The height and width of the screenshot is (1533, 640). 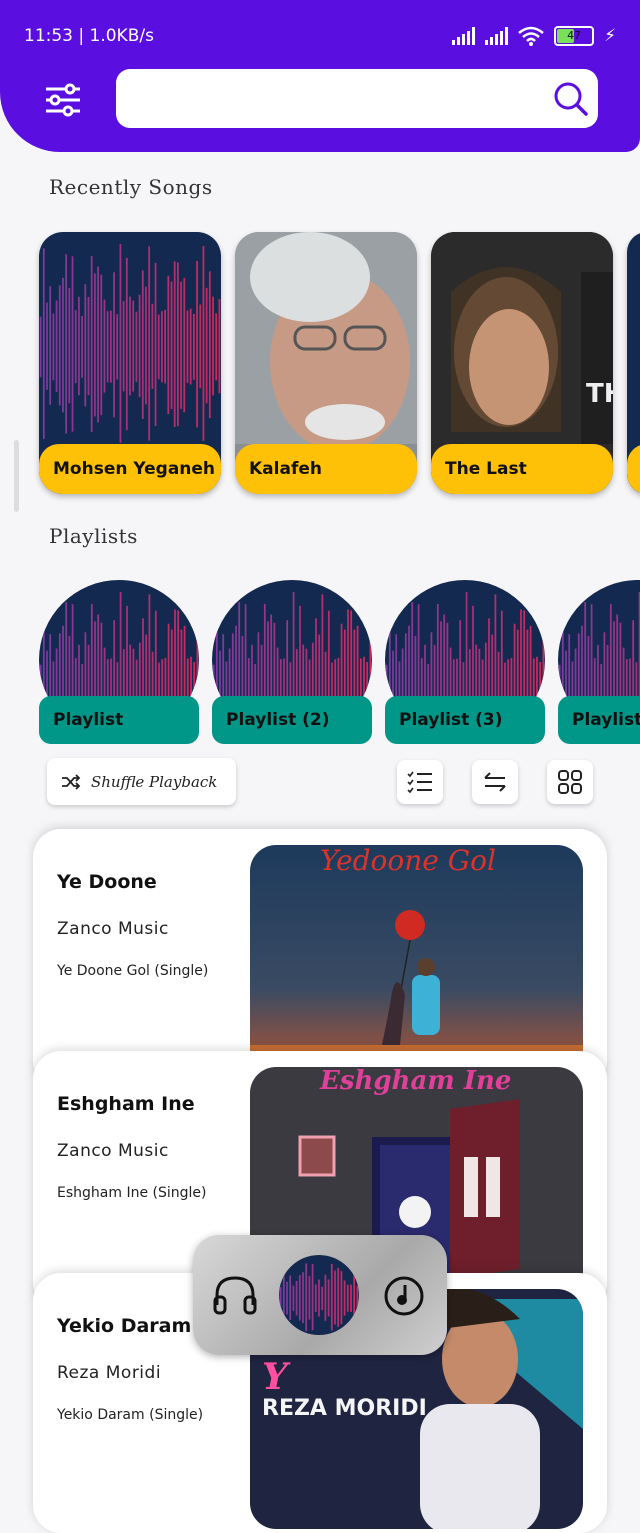 What do you see at coordinates (235, 1295) in the screenshot?
I see `headphones-icon` at bounding box center [235, 1295].